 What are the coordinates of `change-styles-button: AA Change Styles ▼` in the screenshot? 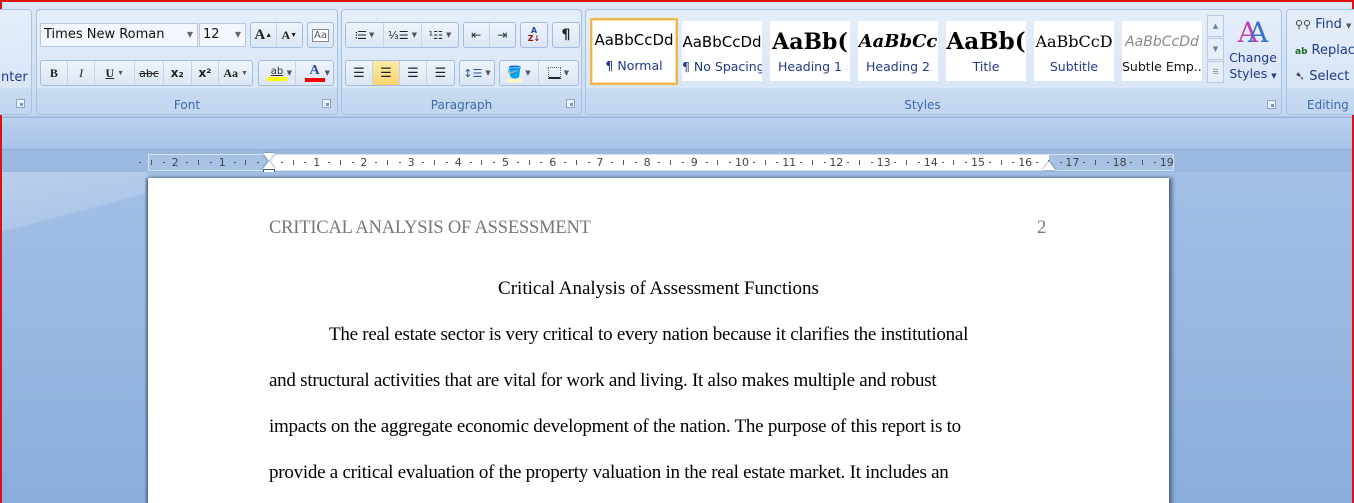 It's located at (1253, 55).